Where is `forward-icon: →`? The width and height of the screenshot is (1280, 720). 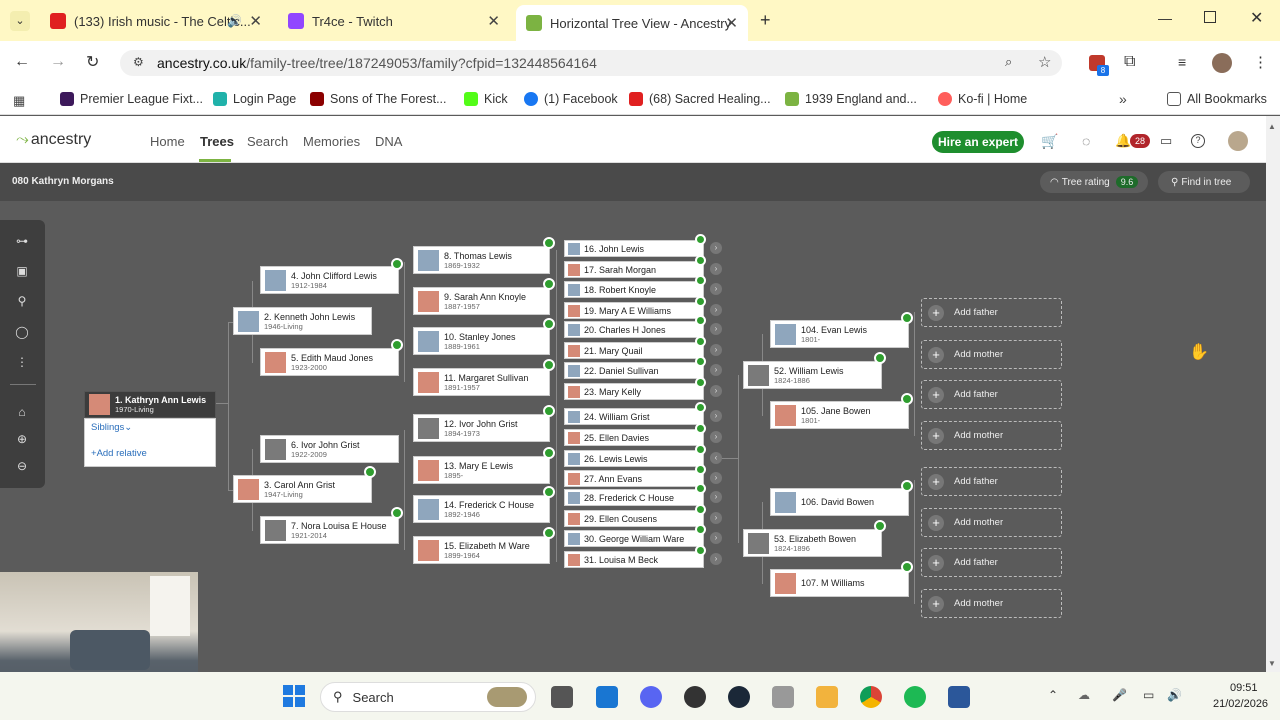 forward-icon: → is located at coordinates (58, 62).